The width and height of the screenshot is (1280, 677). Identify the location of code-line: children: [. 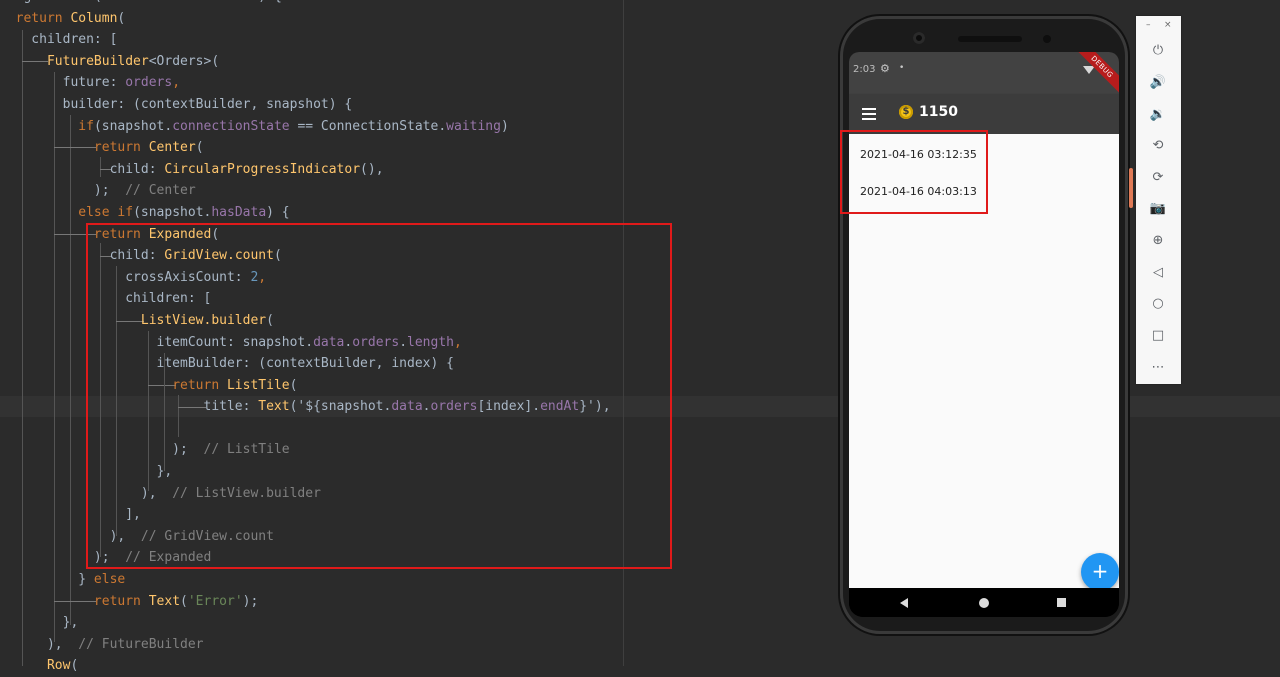
(410, 40).